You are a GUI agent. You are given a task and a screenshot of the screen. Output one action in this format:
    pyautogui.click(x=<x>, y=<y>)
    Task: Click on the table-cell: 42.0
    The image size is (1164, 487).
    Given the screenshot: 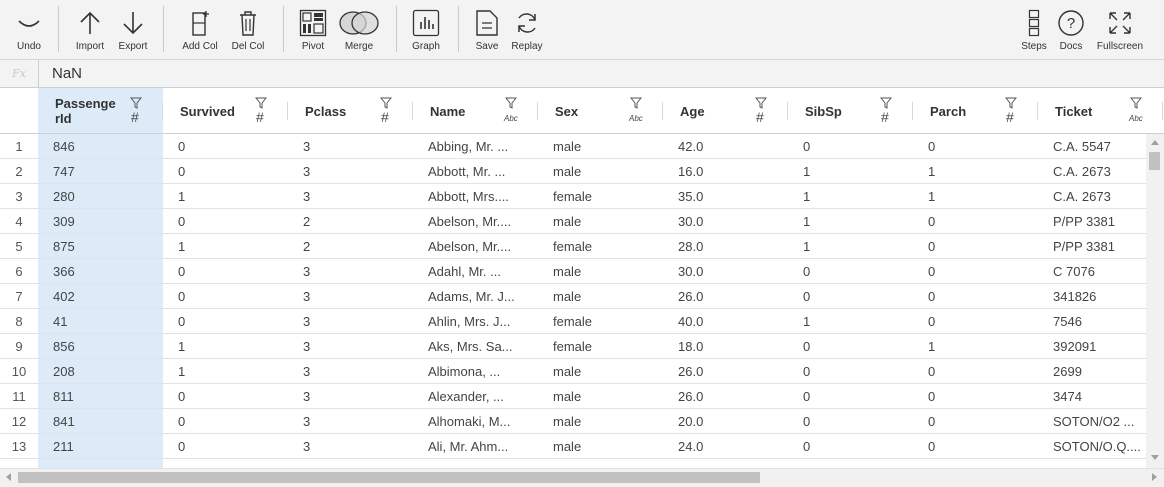 What is the action you would take?
    pyautogui.click(x=730, y=146)
    